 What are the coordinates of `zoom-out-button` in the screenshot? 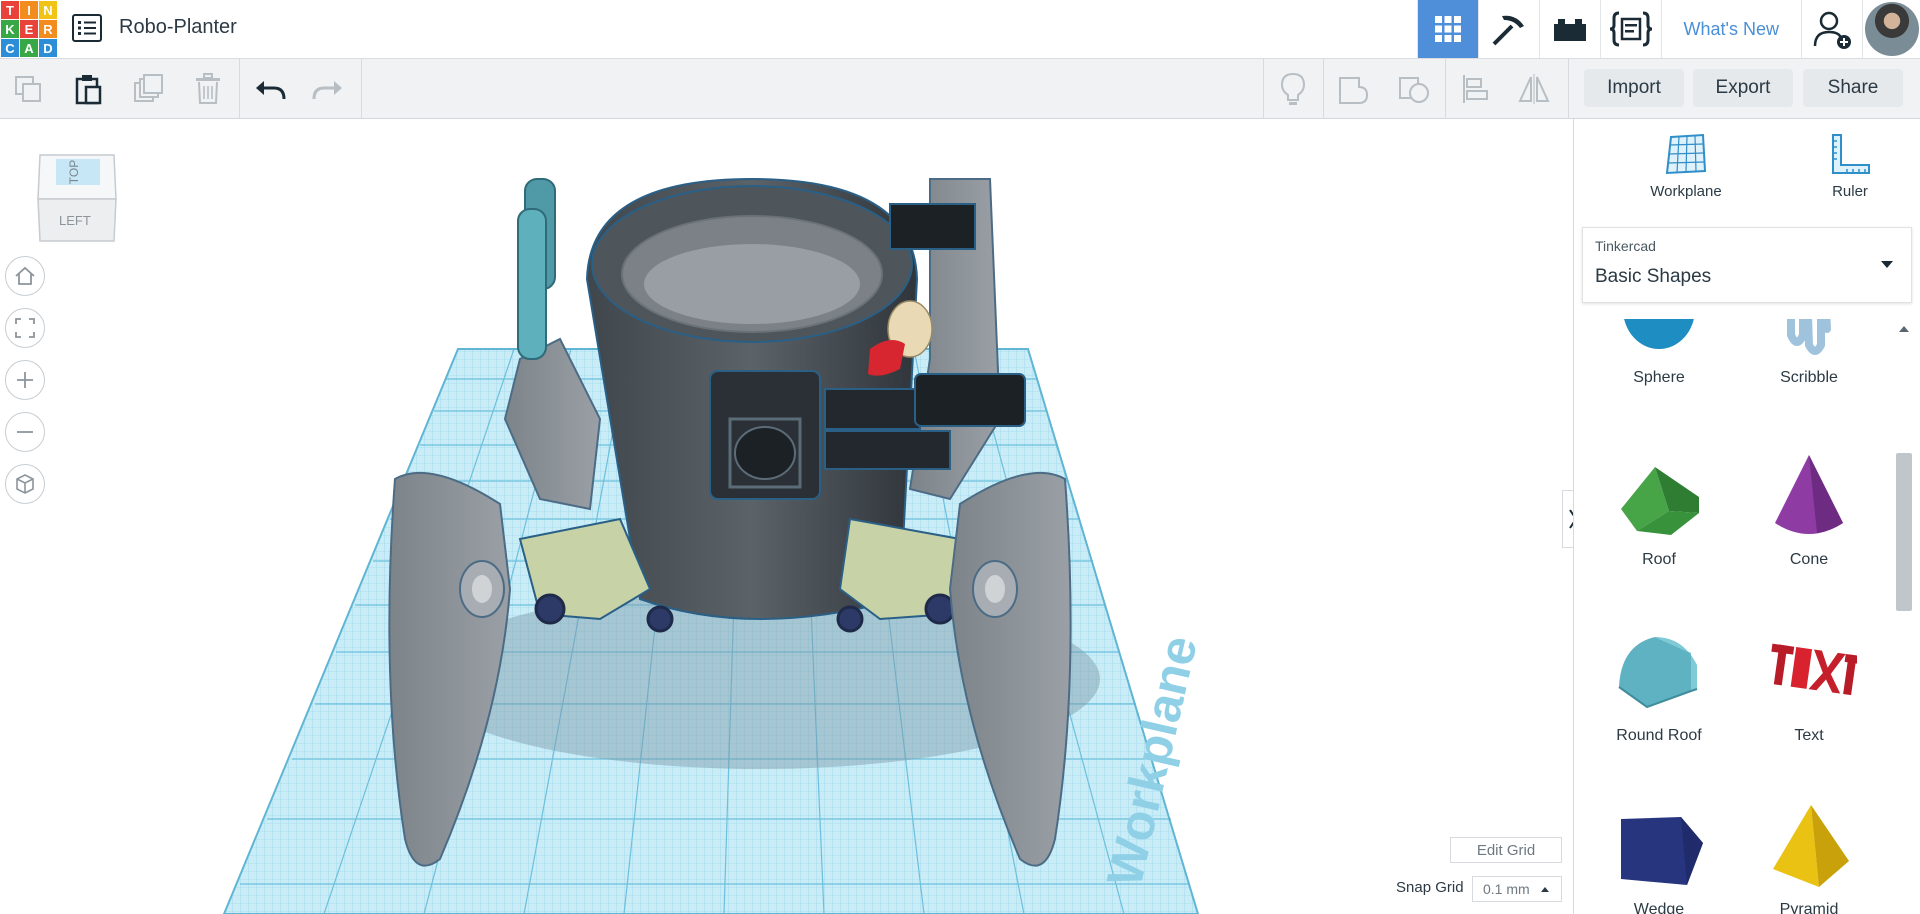 It's located at (25, 432).